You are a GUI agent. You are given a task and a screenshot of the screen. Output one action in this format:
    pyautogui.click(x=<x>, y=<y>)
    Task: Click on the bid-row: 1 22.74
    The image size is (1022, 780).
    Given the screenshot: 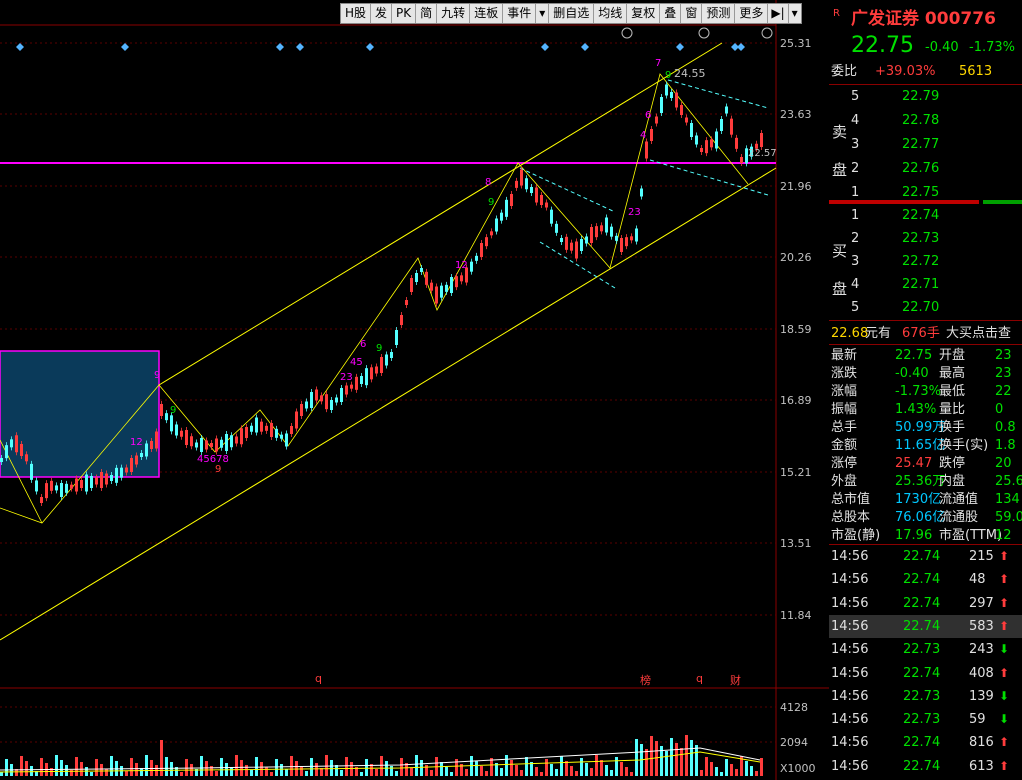 What is the action you would take?
    pyautogui.click(x=925, y=215)
    